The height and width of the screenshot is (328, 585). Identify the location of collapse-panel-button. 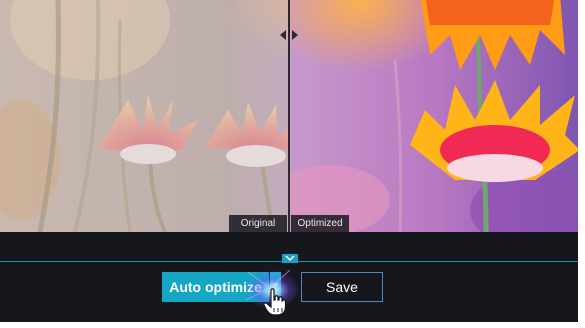
(290, 258).